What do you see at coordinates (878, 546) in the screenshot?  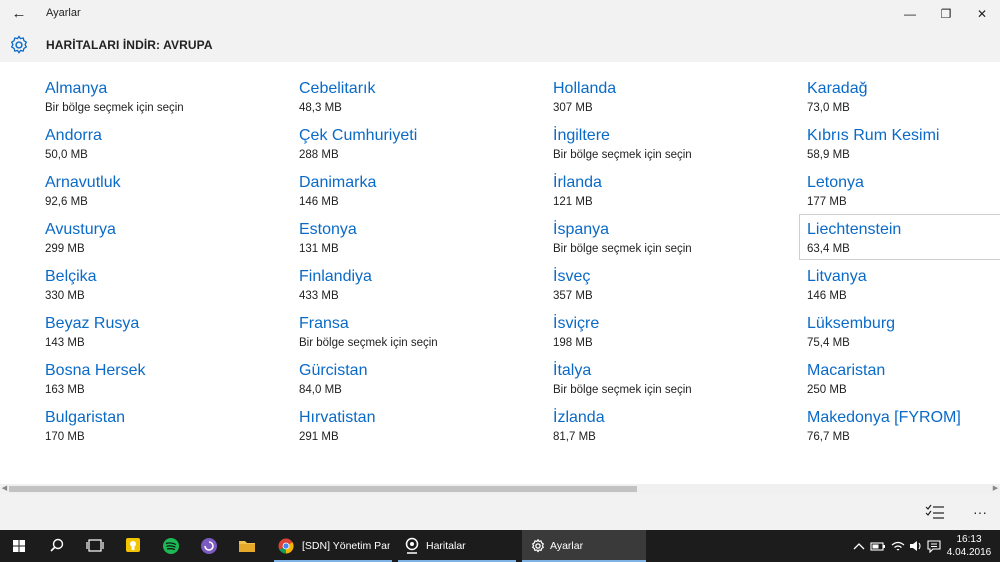 I see `battery-icon` at bounding box center [878, 546].